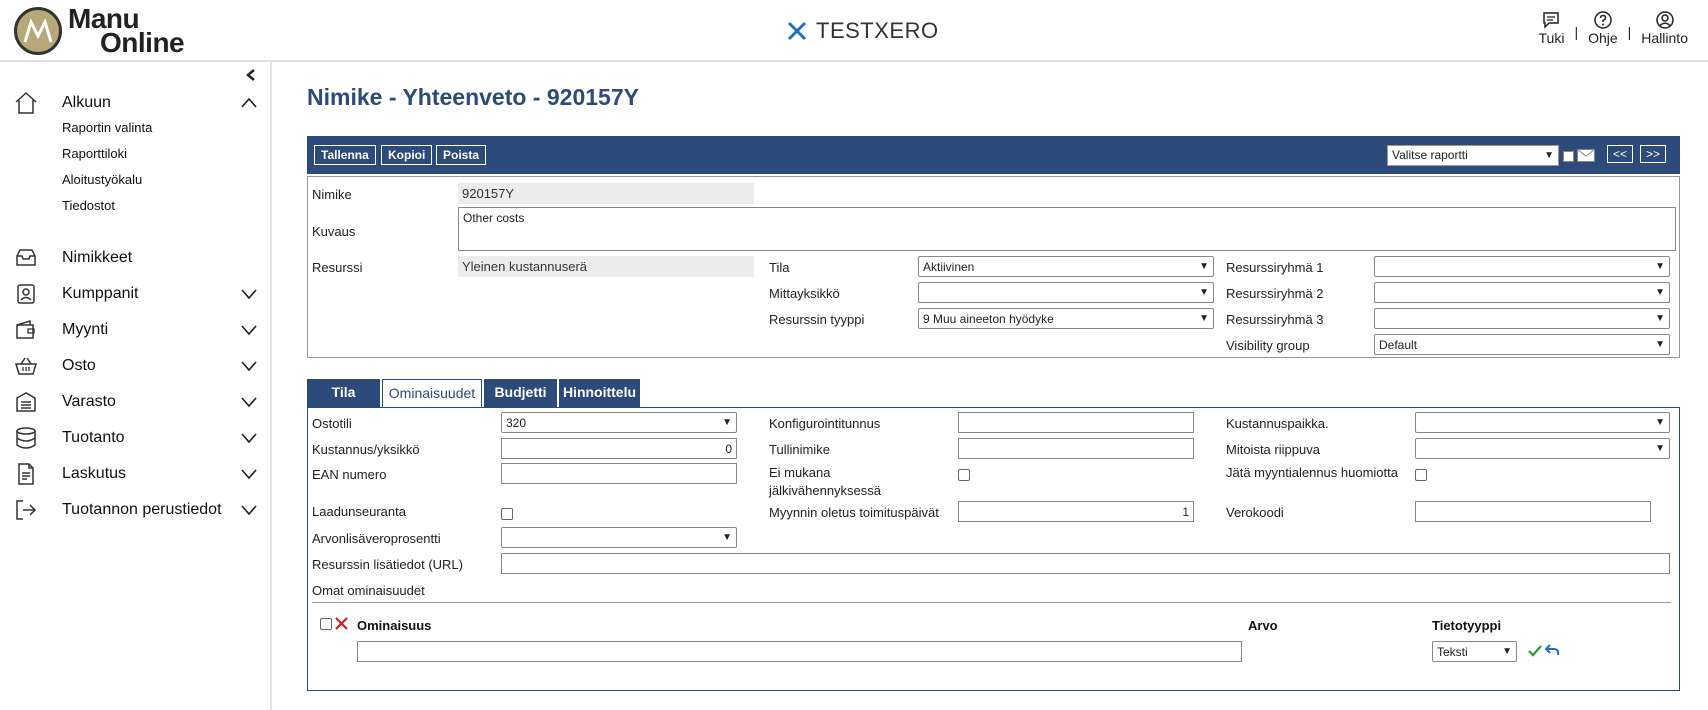 The image size is (1708, 710). Describe the element at coordinates (135, 474) in the screenshot. I see `sidebar-item-laskutus: Laskutus` at that location.